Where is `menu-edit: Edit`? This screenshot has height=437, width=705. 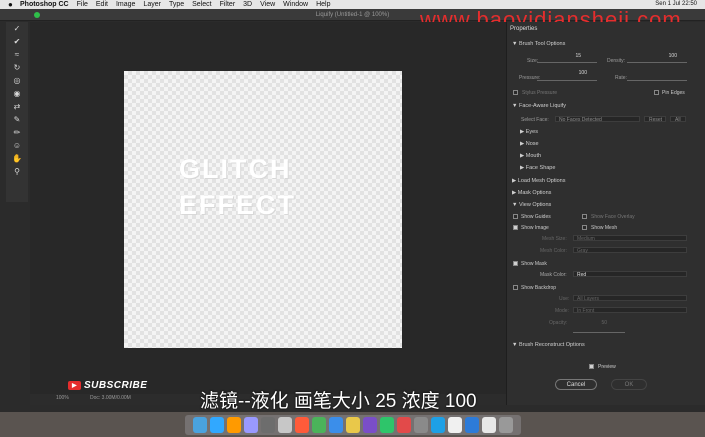
menu-edit: Edit is located at coordinates (102, 4).